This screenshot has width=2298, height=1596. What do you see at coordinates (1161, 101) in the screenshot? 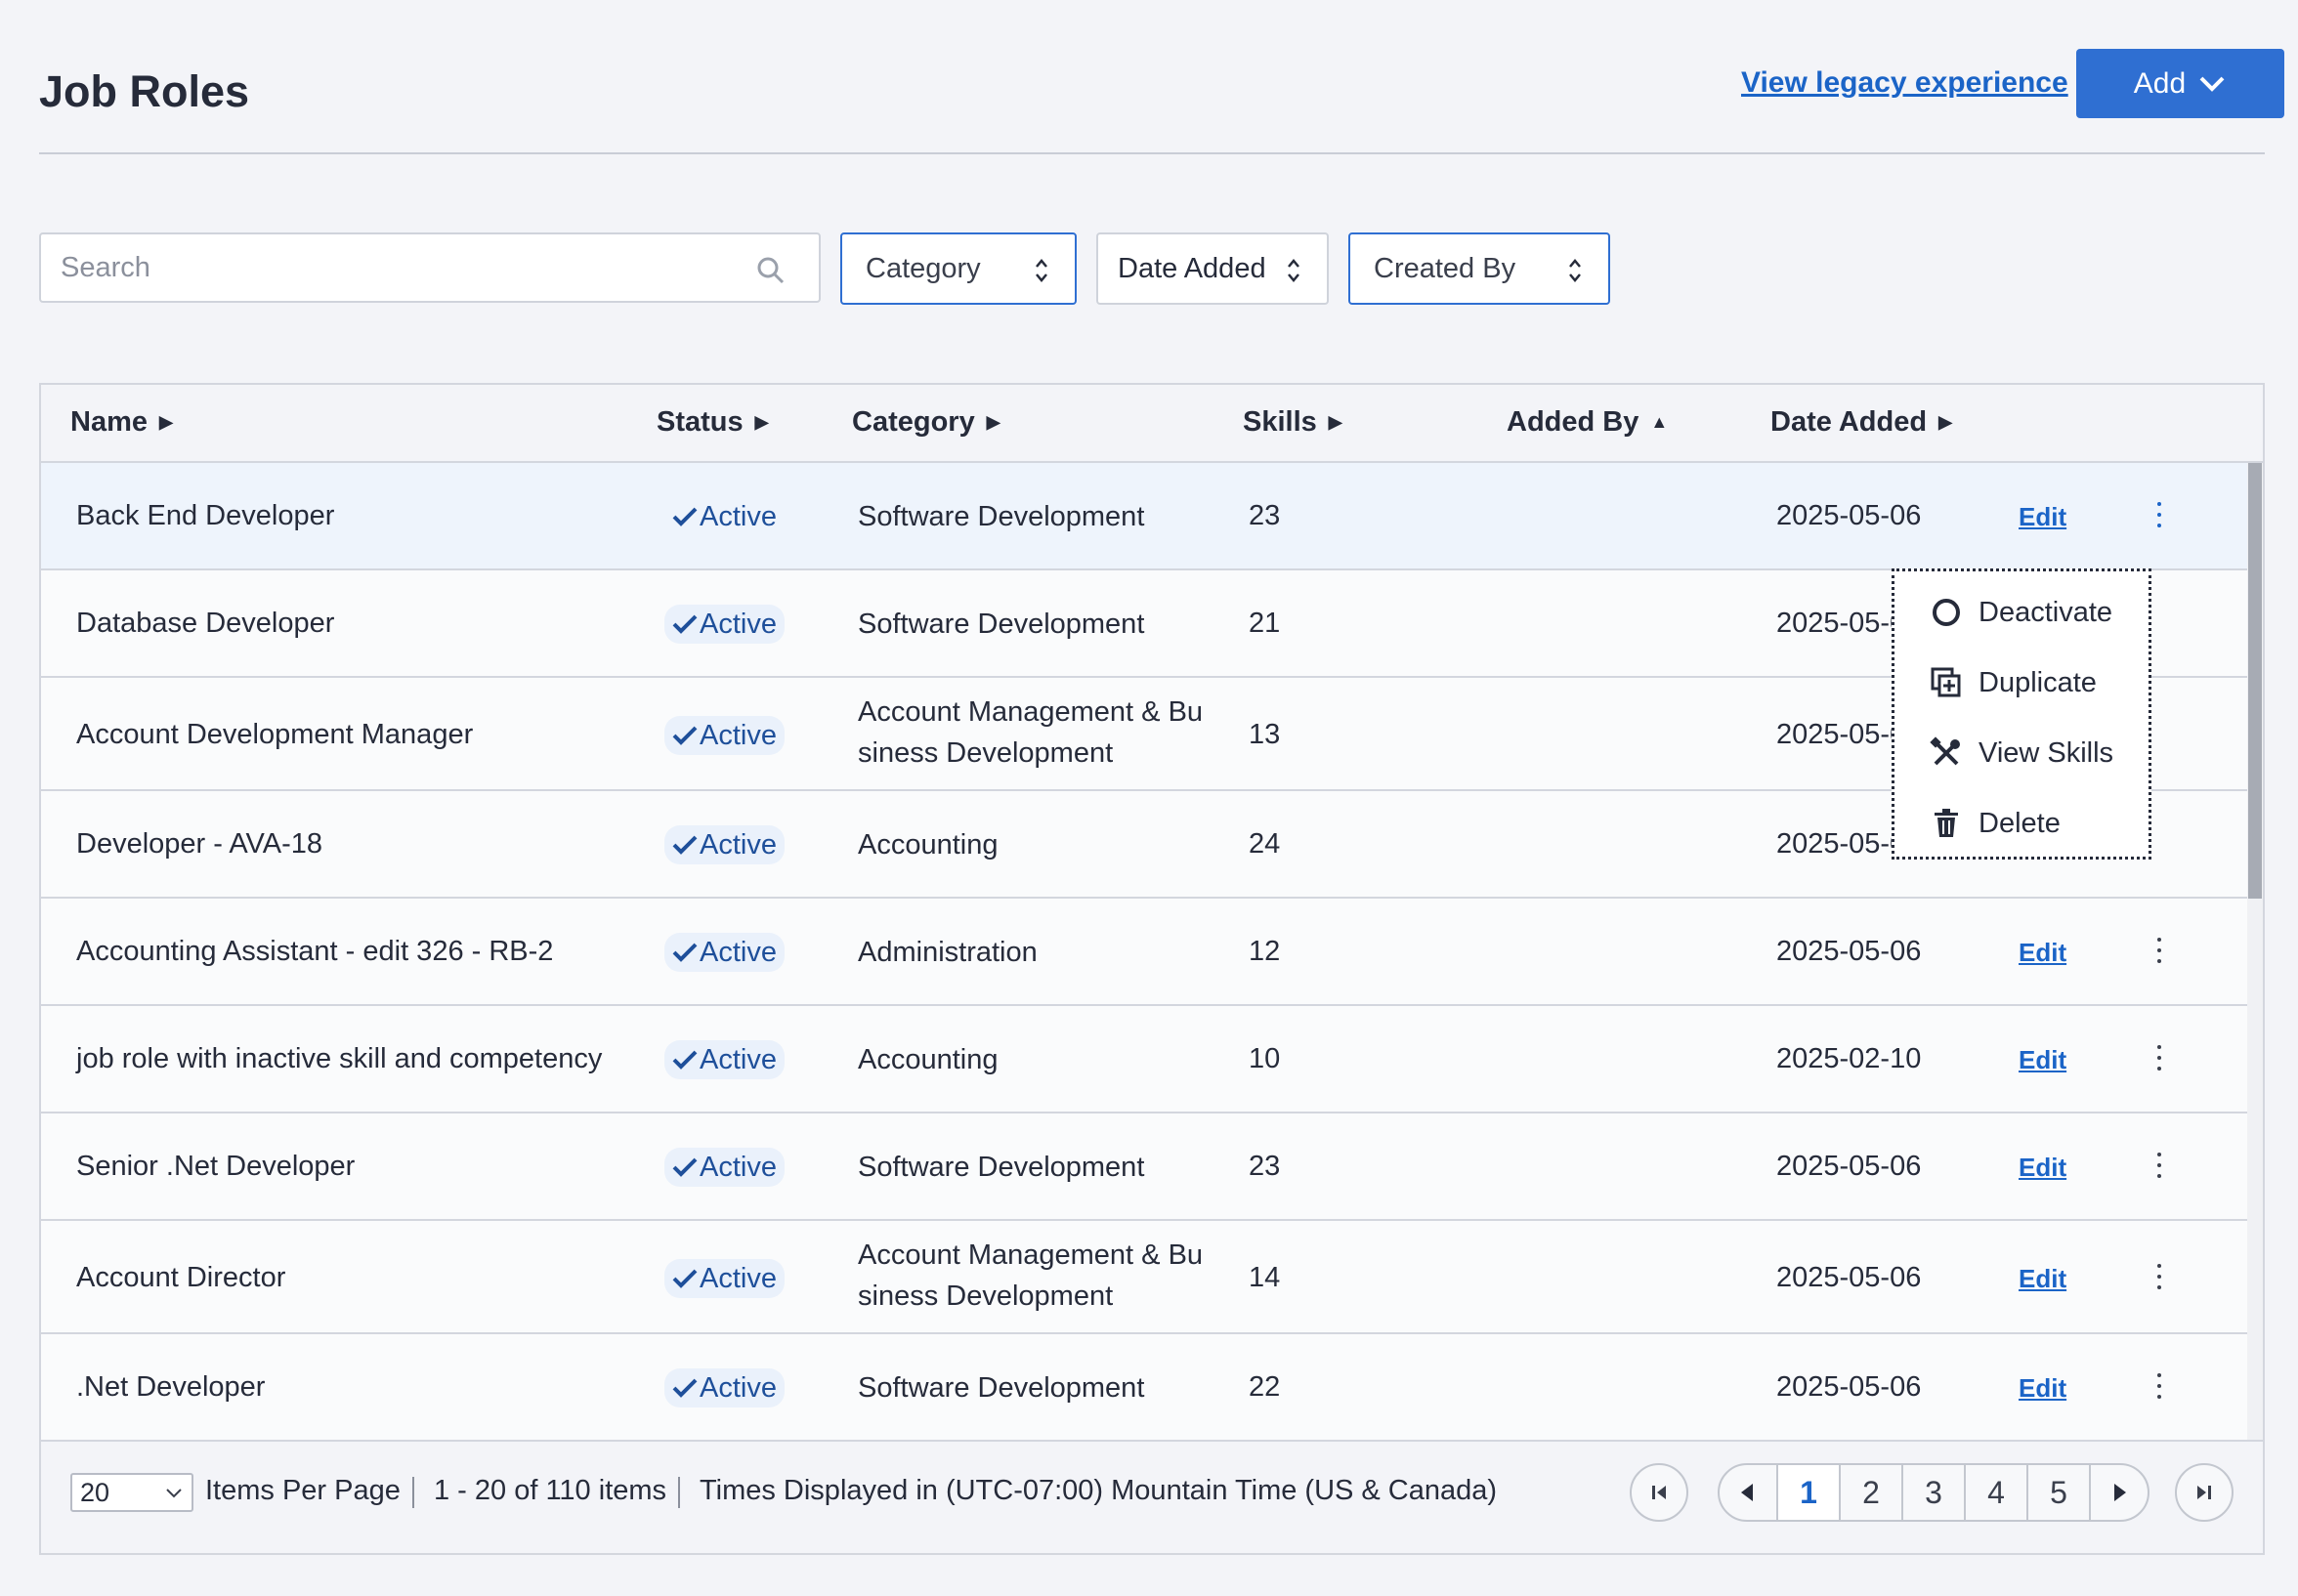
I see `page-header: Job Roles View legacy experience Add` at bounding box center [1161, 101].